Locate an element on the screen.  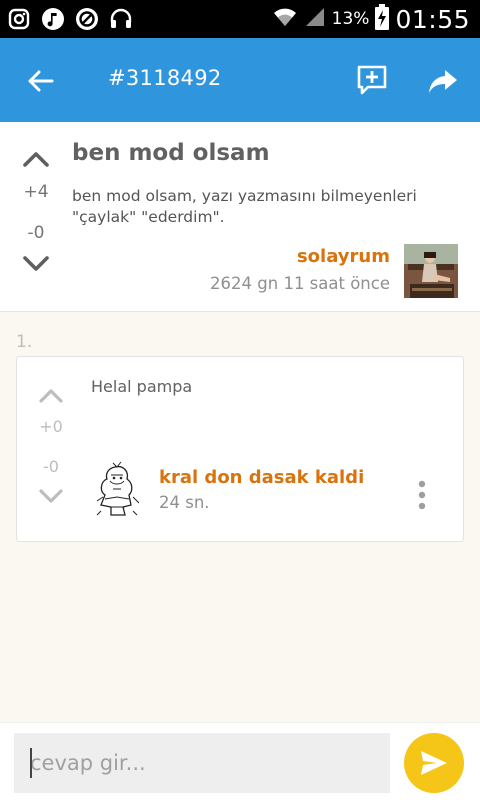
reply-upvote-button is located at coordinates (51, 395).